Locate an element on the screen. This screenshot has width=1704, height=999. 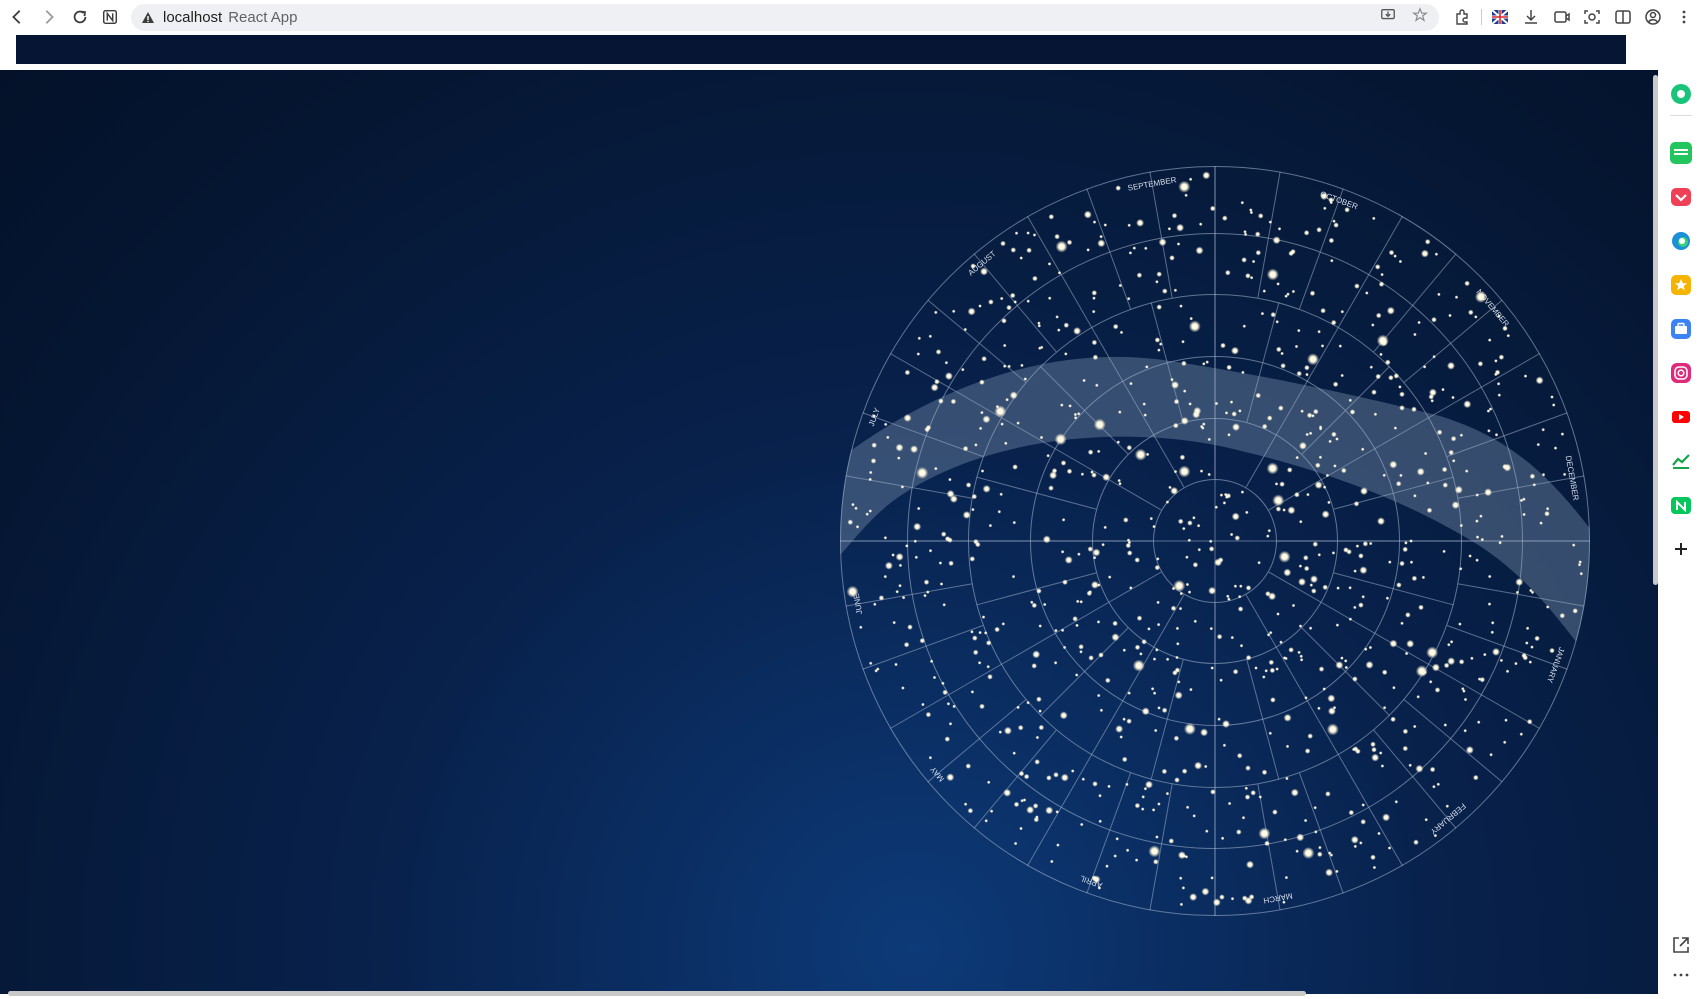
add-favorite-icon is located at coordinates (1420, 15).